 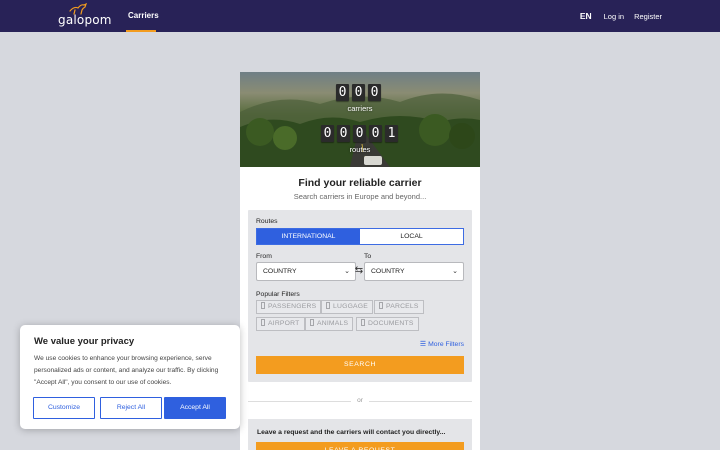 I want to click on nav-right-group: EN Log in Register, so click(x=621, y=16).